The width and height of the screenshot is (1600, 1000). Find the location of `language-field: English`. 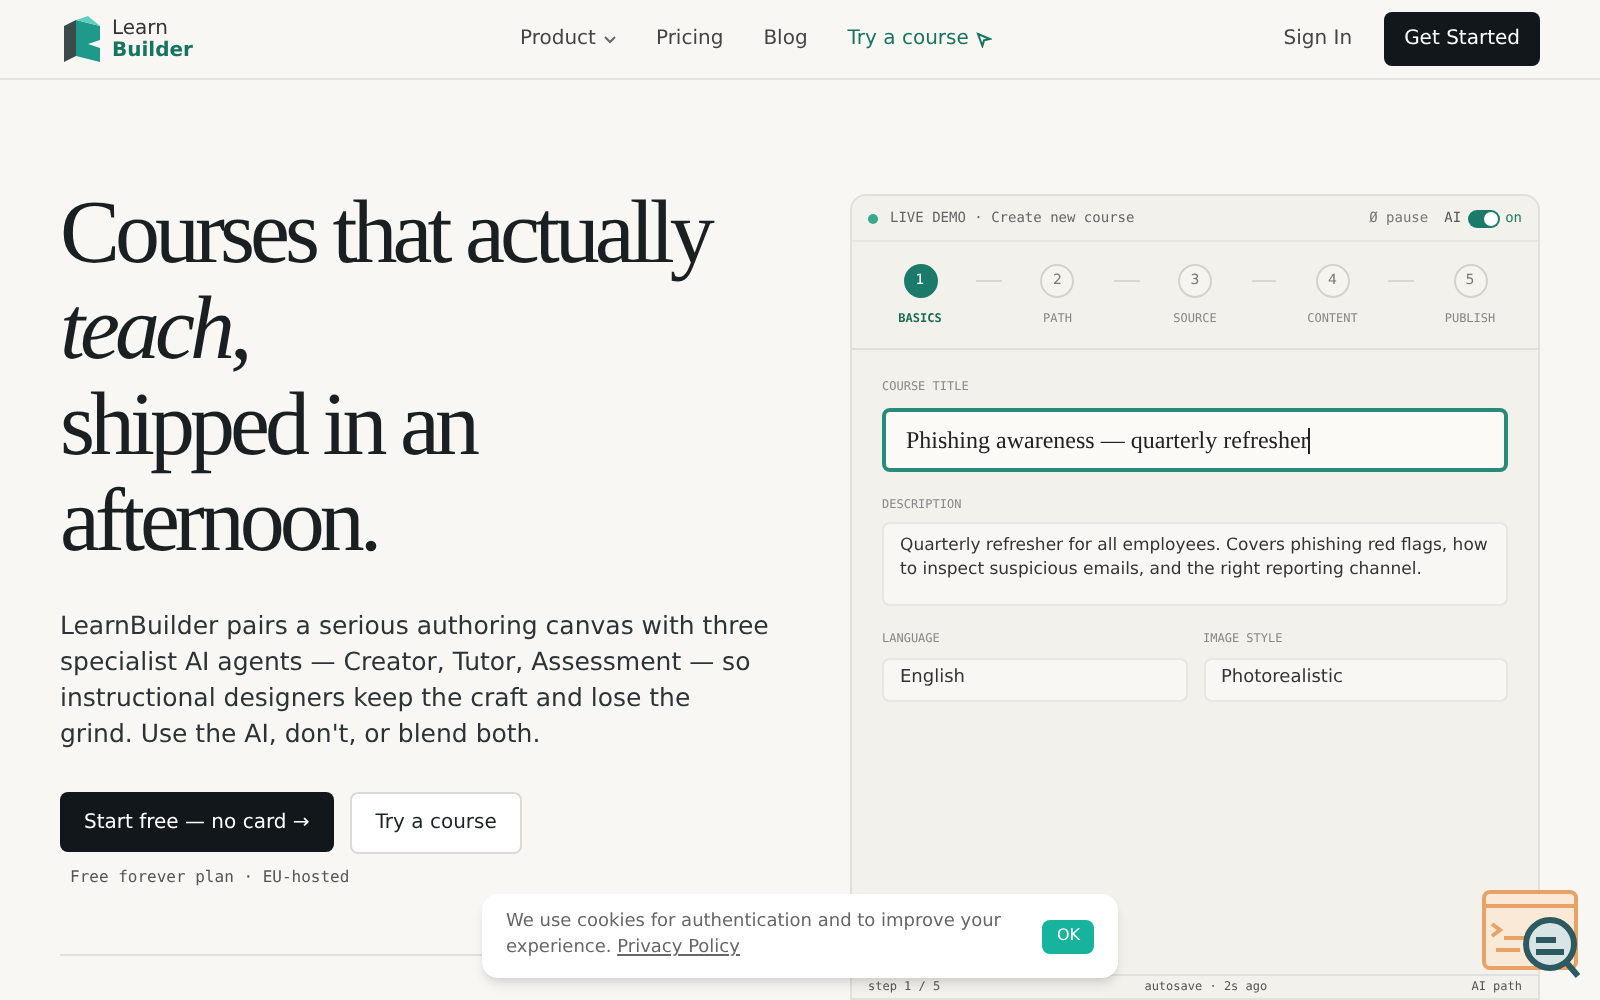

language-field: English is located at coordinates (1034, 680).